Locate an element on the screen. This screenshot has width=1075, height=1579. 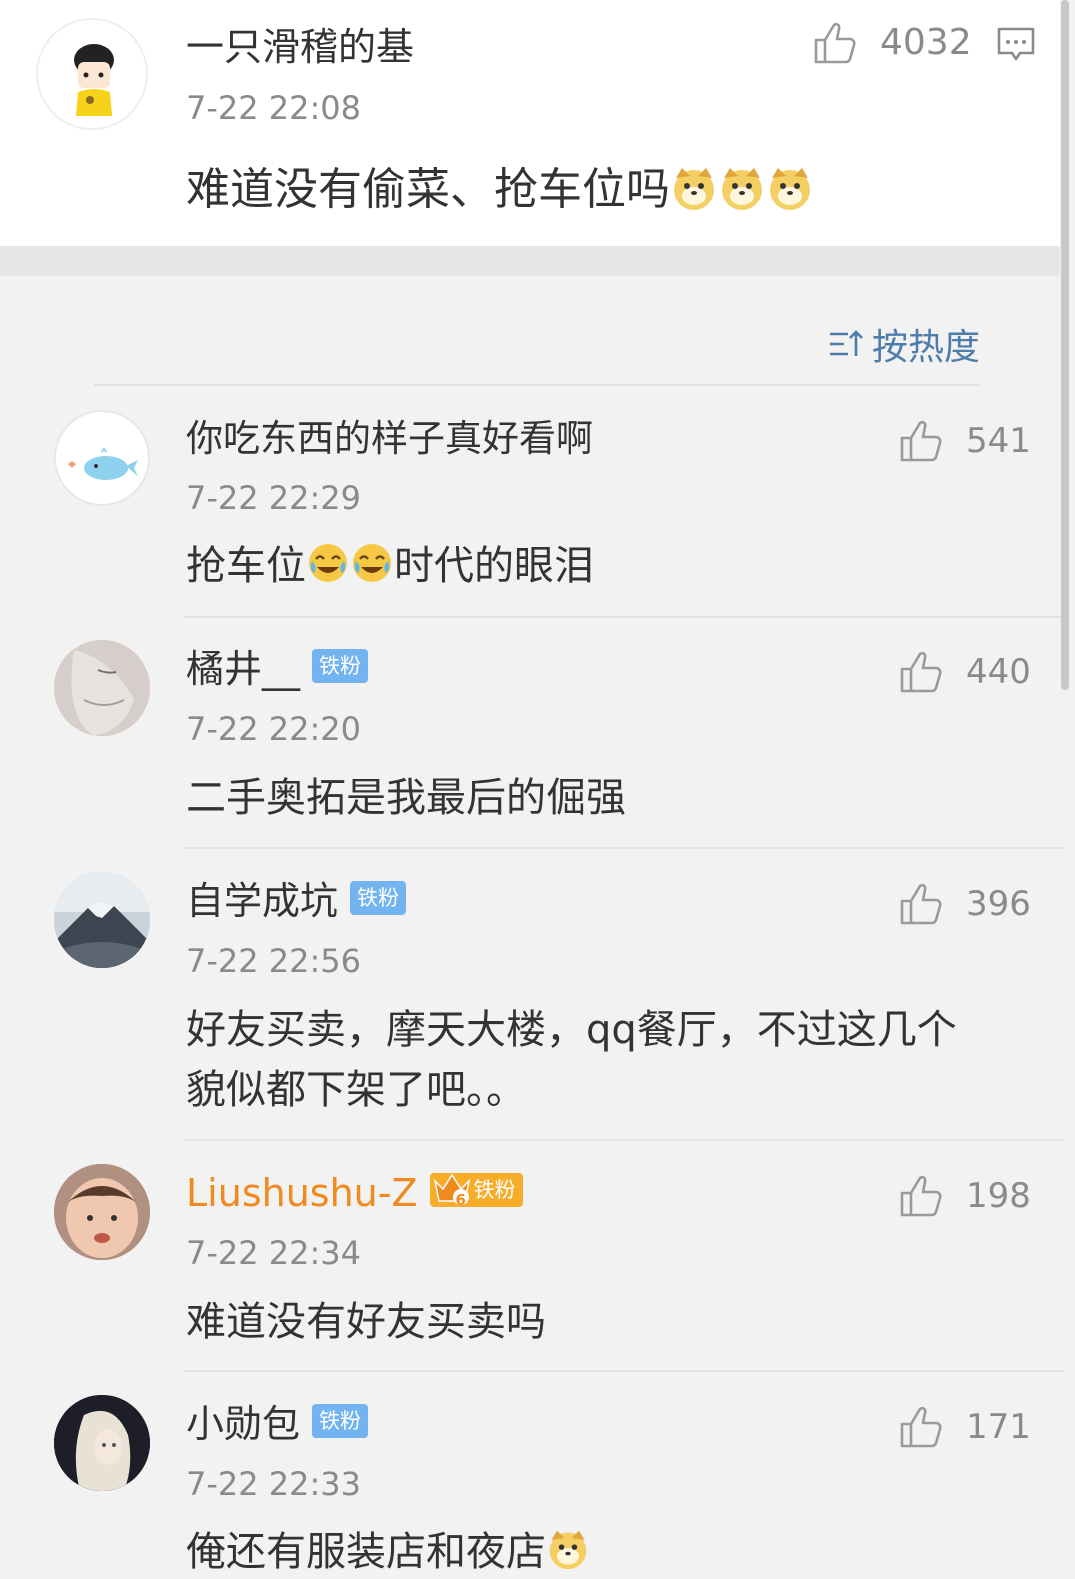
comment-text-part: 抢车位 is located at coordinates (246, 566).